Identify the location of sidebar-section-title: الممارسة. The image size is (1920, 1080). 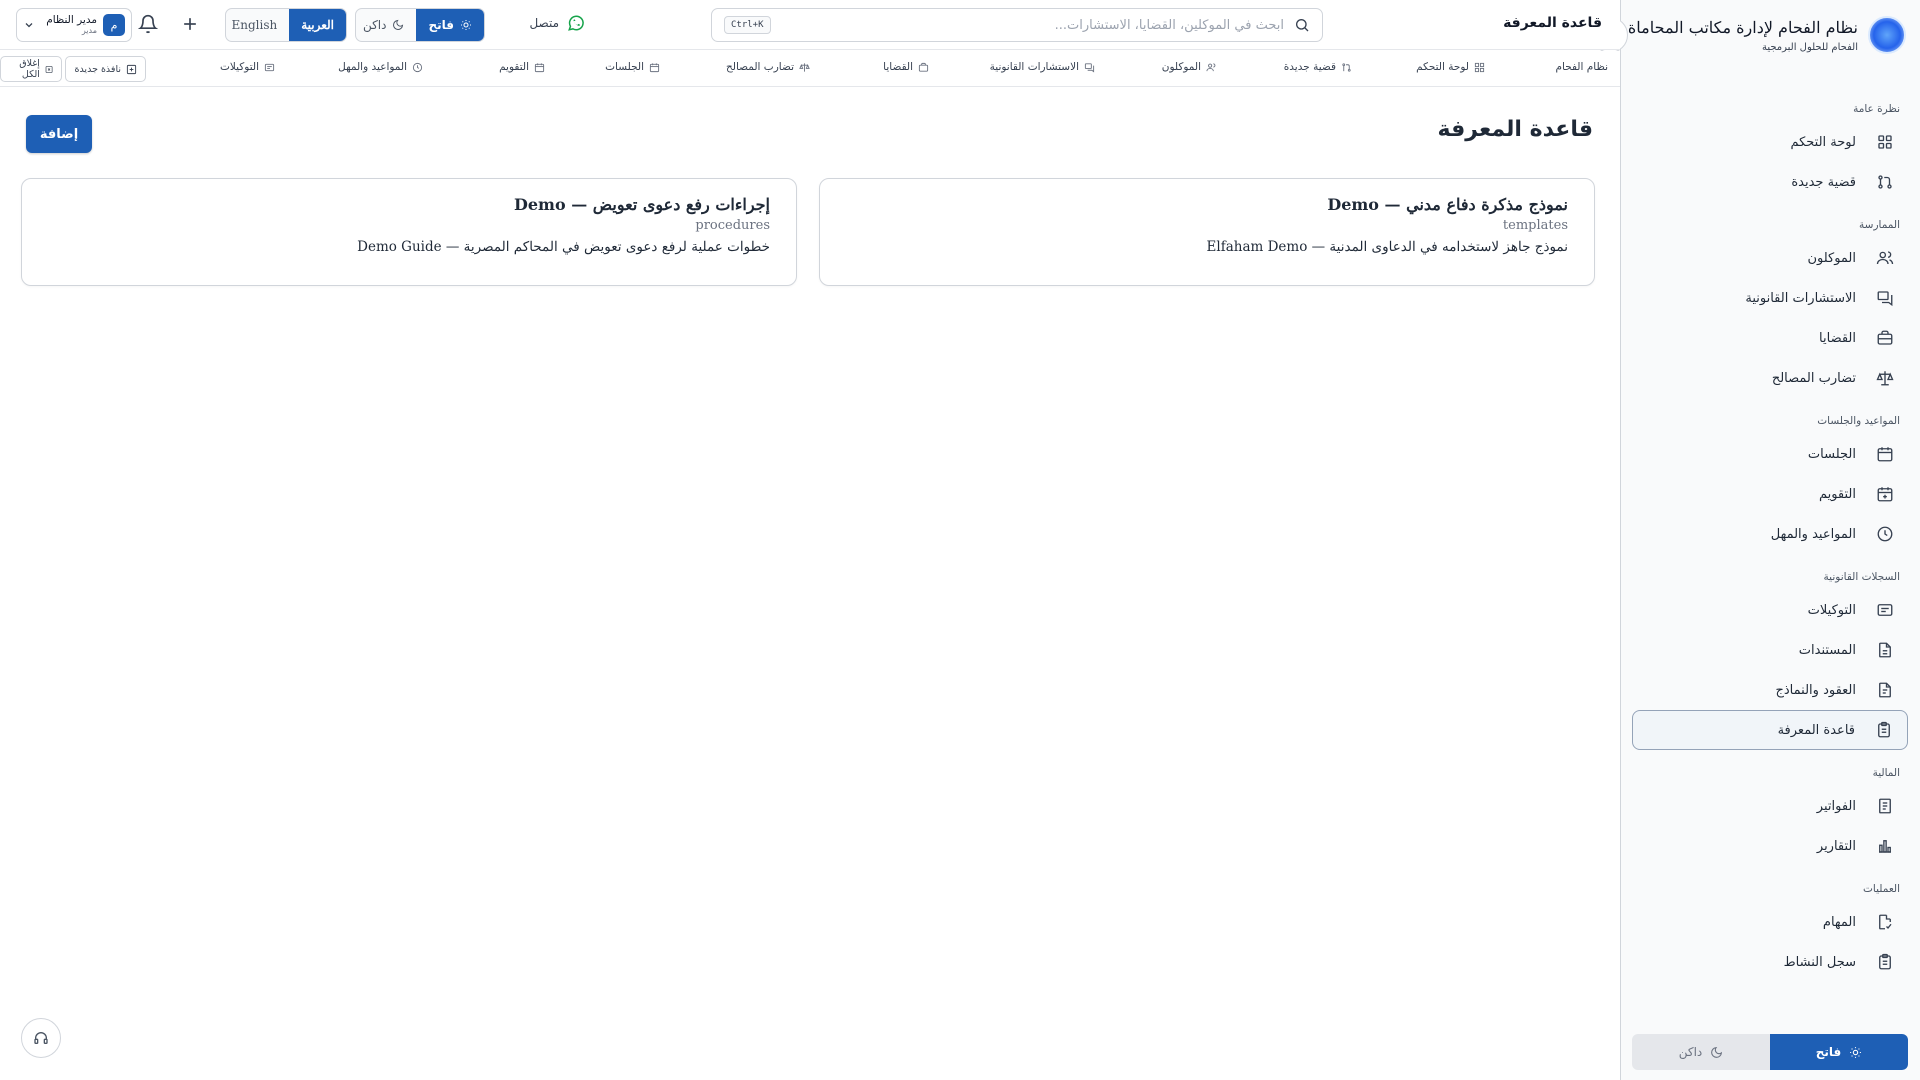
(1879, 225).